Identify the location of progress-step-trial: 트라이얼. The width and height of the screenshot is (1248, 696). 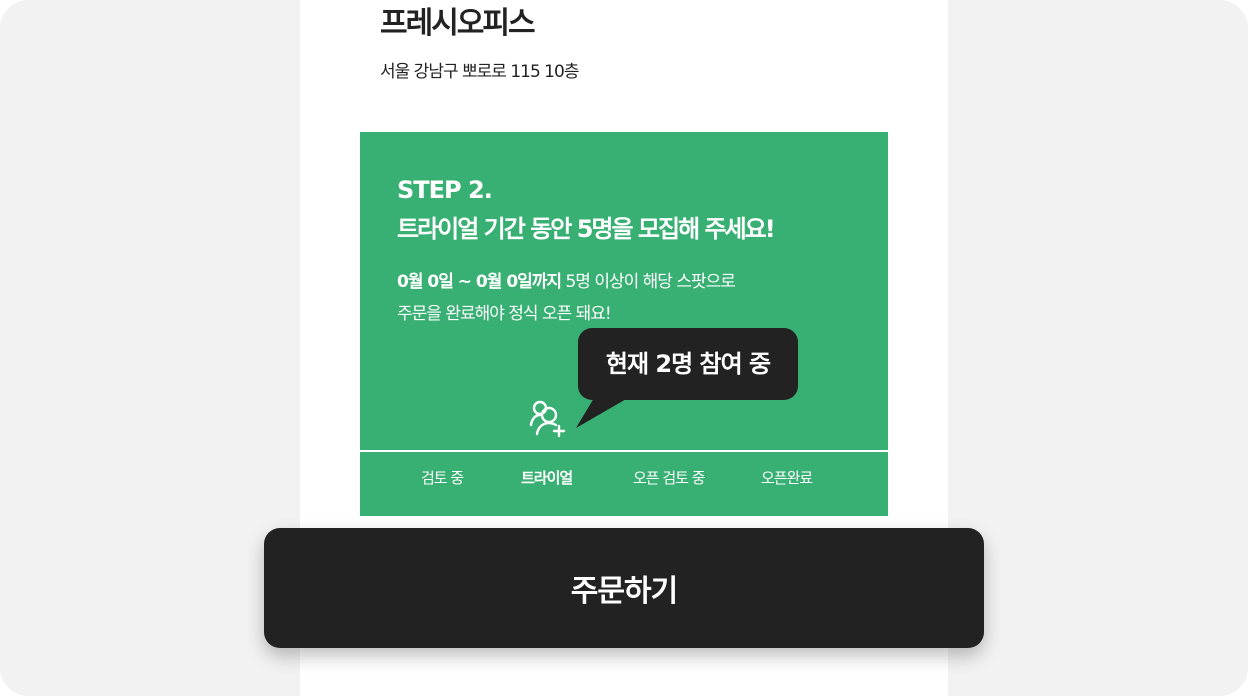
(547, 478).